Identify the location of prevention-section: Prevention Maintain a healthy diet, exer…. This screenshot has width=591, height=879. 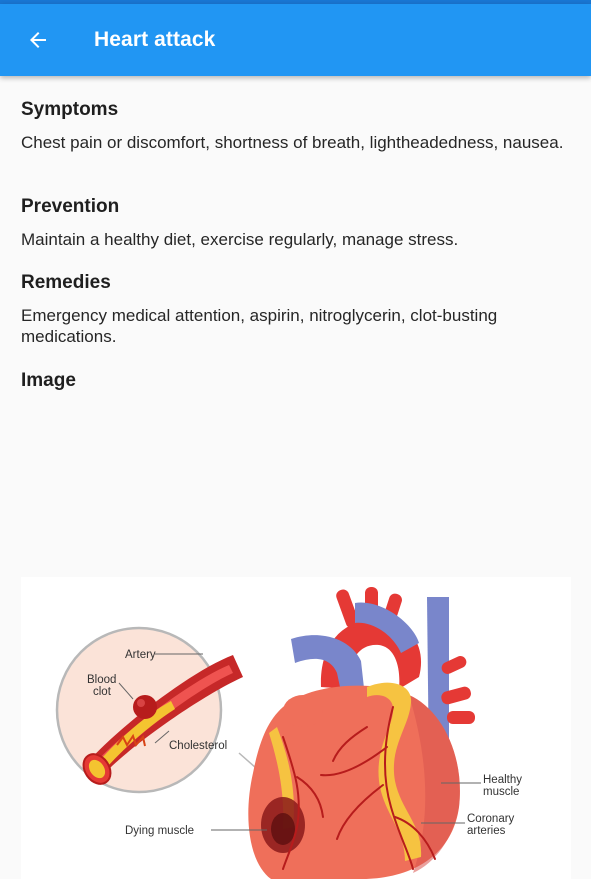
(296, 221).